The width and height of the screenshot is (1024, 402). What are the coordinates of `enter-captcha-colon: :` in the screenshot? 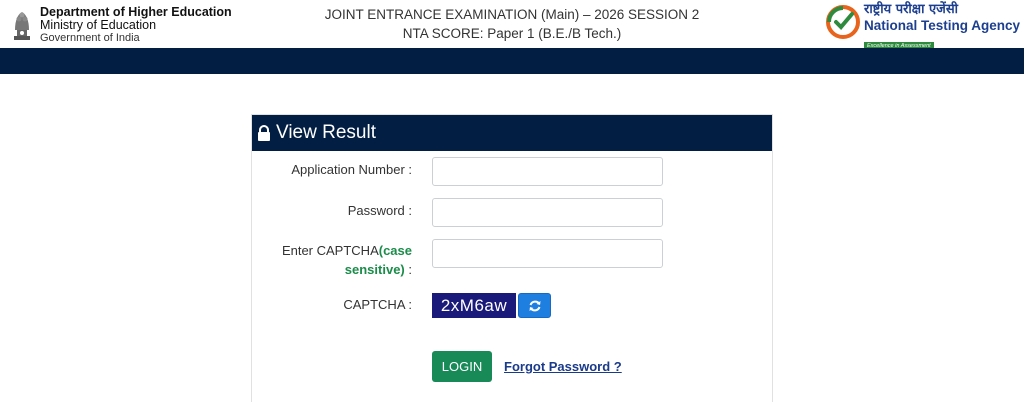 It's located at (408, 269).